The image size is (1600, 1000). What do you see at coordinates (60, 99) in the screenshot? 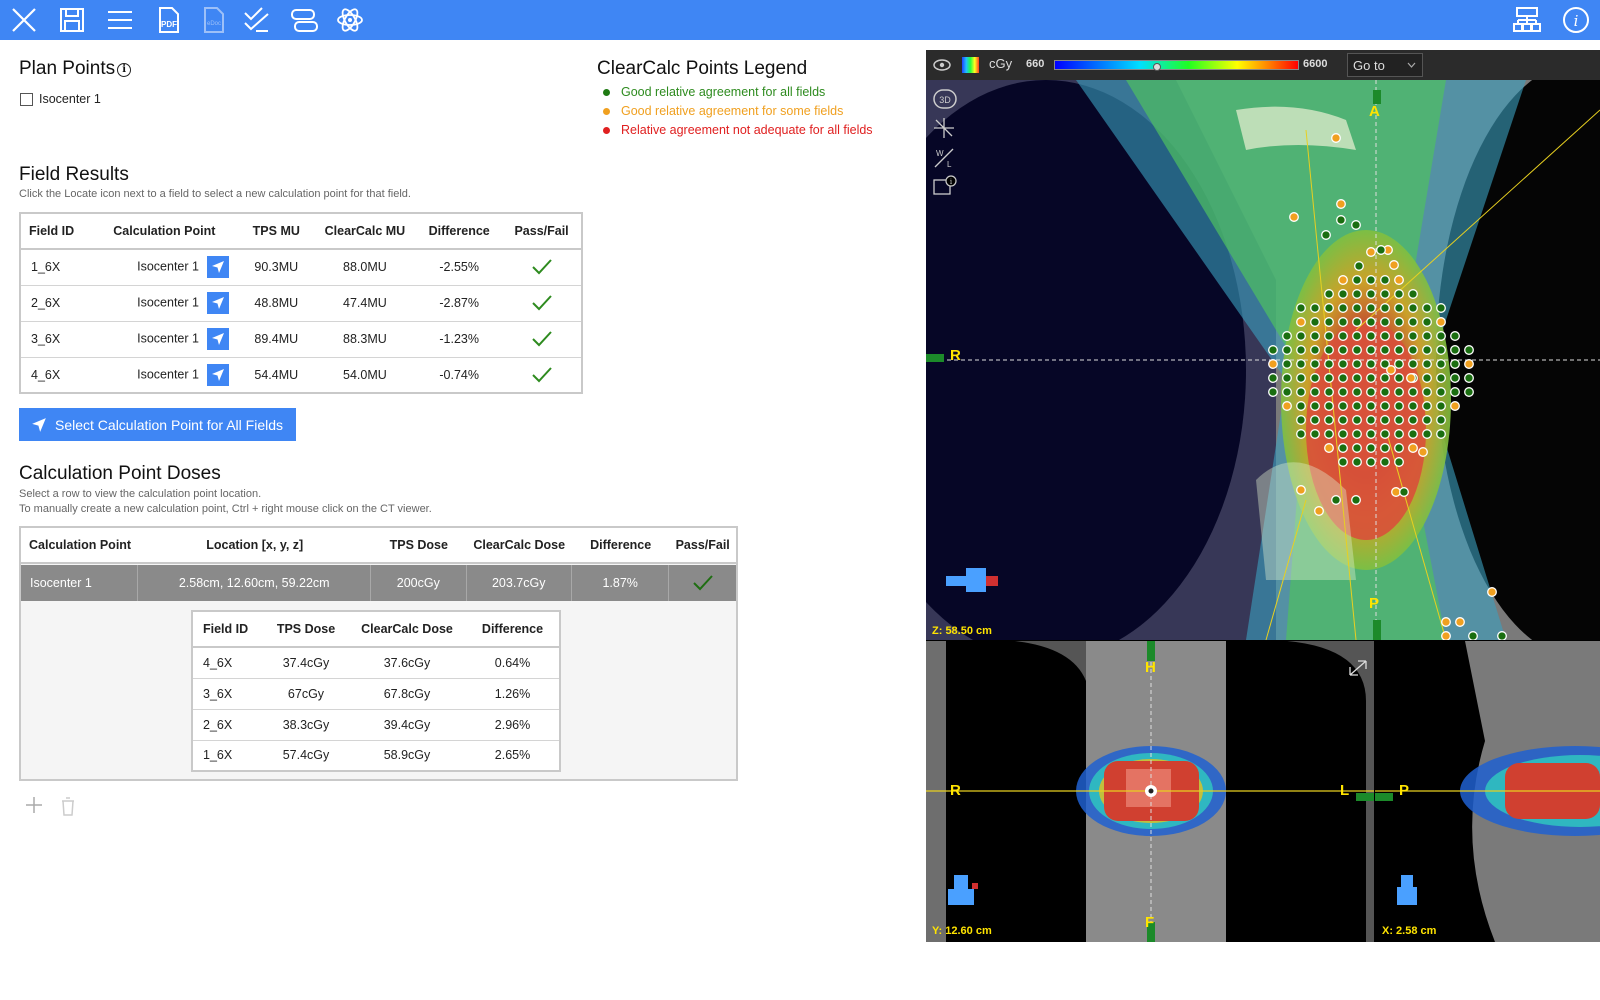
I see `isocenter-checkbox-row: Isocenter 1` at bounding box center [60, 99].